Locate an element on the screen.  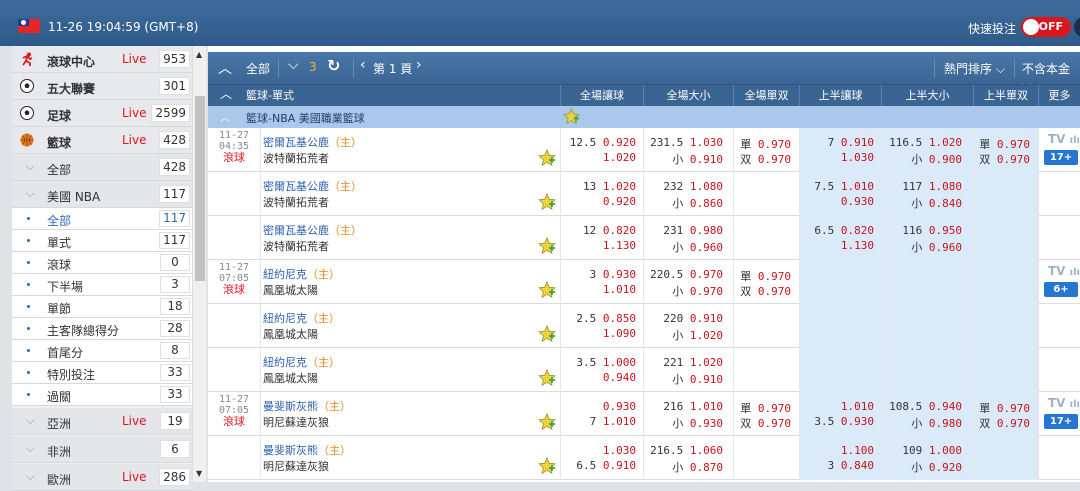
odds-button: 6.5 0.820 is located at coordinates (844, 230).